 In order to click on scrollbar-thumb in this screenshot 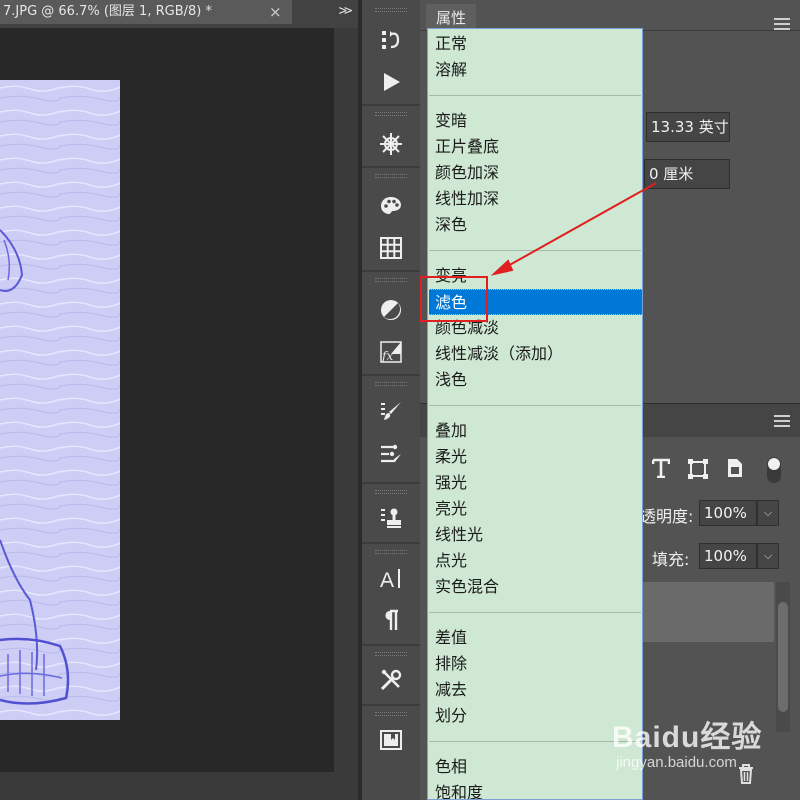, I will do `click(783, 657)`.